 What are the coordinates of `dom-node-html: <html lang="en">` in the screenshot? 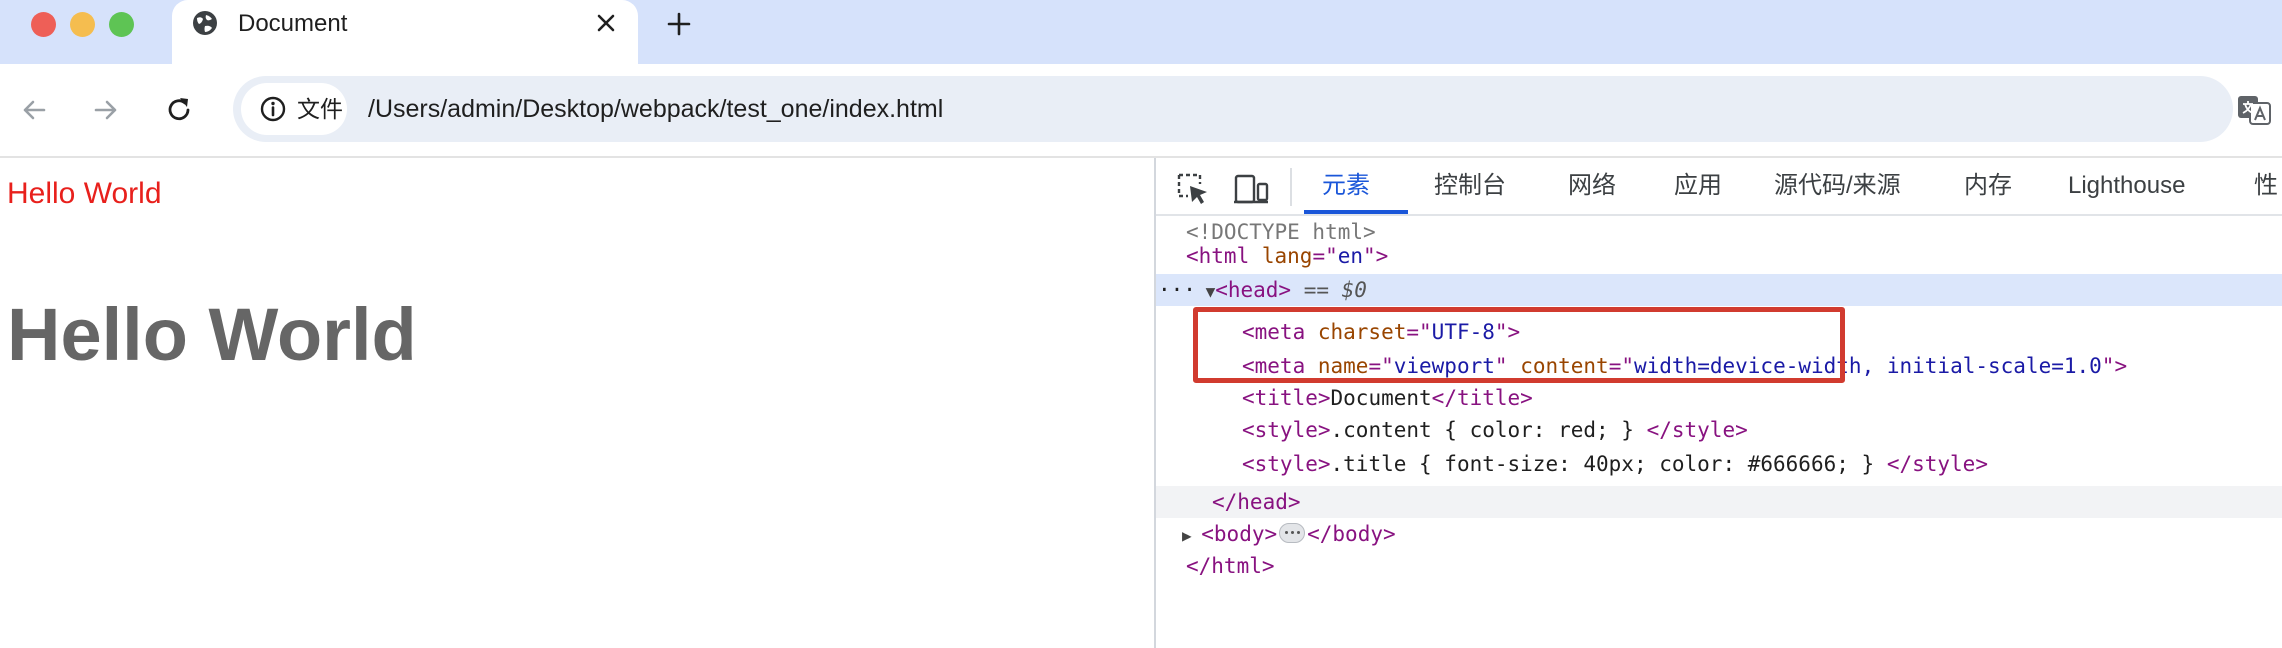 It's located at (1719, 256).